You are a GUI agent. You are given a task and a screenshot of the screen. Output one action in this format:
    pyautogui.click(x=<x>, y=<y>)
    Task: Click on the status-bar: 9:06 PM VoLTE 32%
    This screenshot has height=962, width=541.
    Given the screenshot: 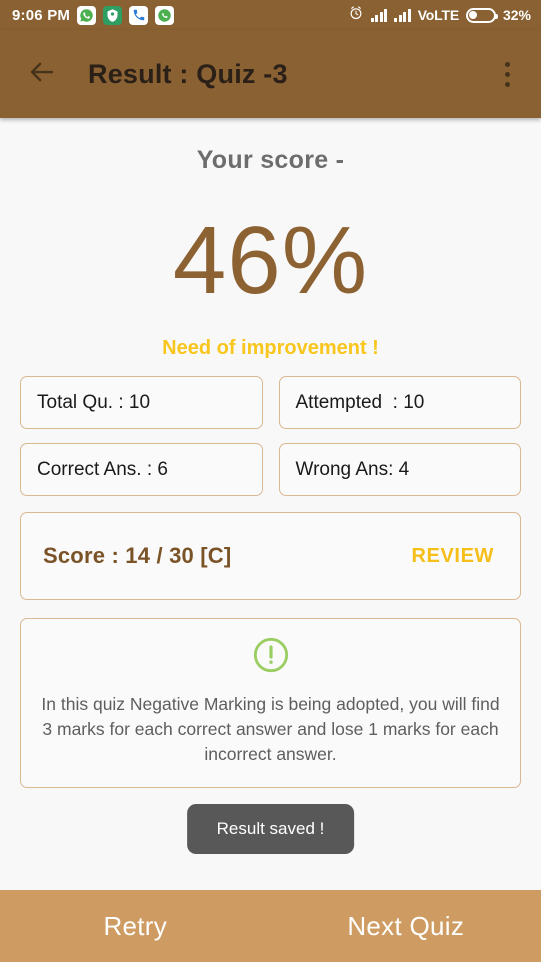 What is the action you would take?
    pyautogui.click(x=270, y=15)
    